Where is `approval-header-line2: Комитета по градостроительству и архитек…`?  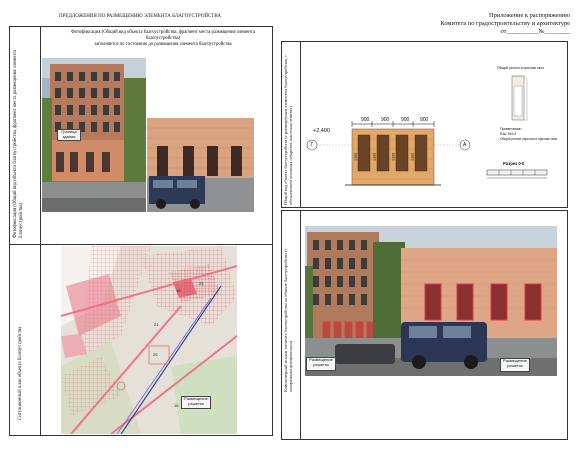 approval-header-line2: Комитета по градостроительству и архитек… is located at coordinates (505, 23).